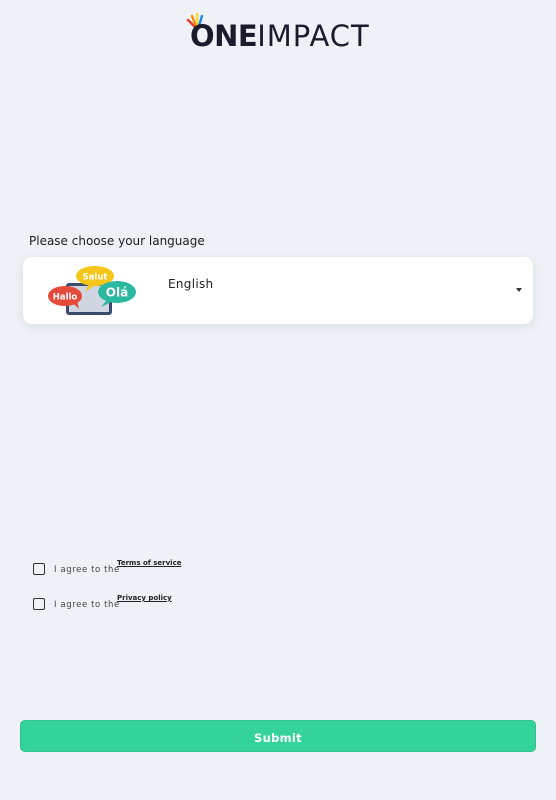 The image size is (556, 800). What do you see at coordinates (278, 290) in the screenshot?
I see `language-select: Hallo Salut Olá English` at bounding box center [278, 290].